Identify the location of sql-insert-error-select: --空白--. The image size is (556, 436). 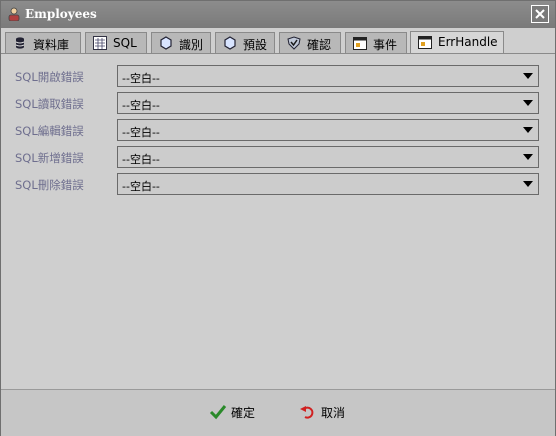
(328, 157).